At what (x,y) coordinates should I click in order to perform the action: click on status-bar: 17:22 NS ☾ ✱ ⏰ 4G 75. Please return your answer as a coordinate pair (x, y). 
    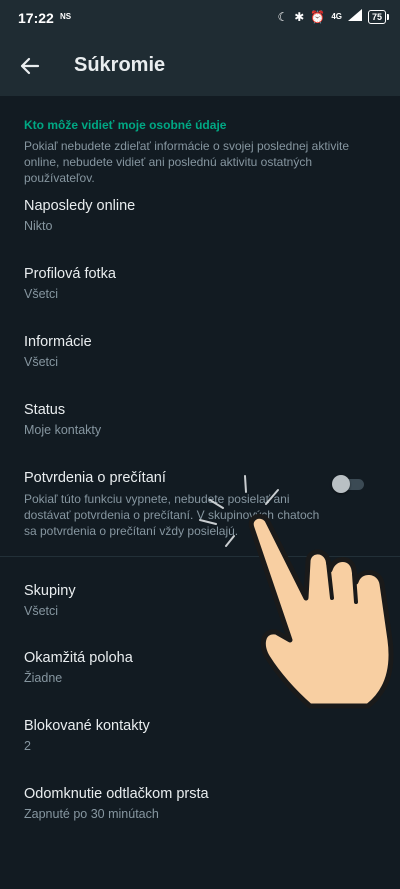
    Looking at the image, I should click on (200, 18).